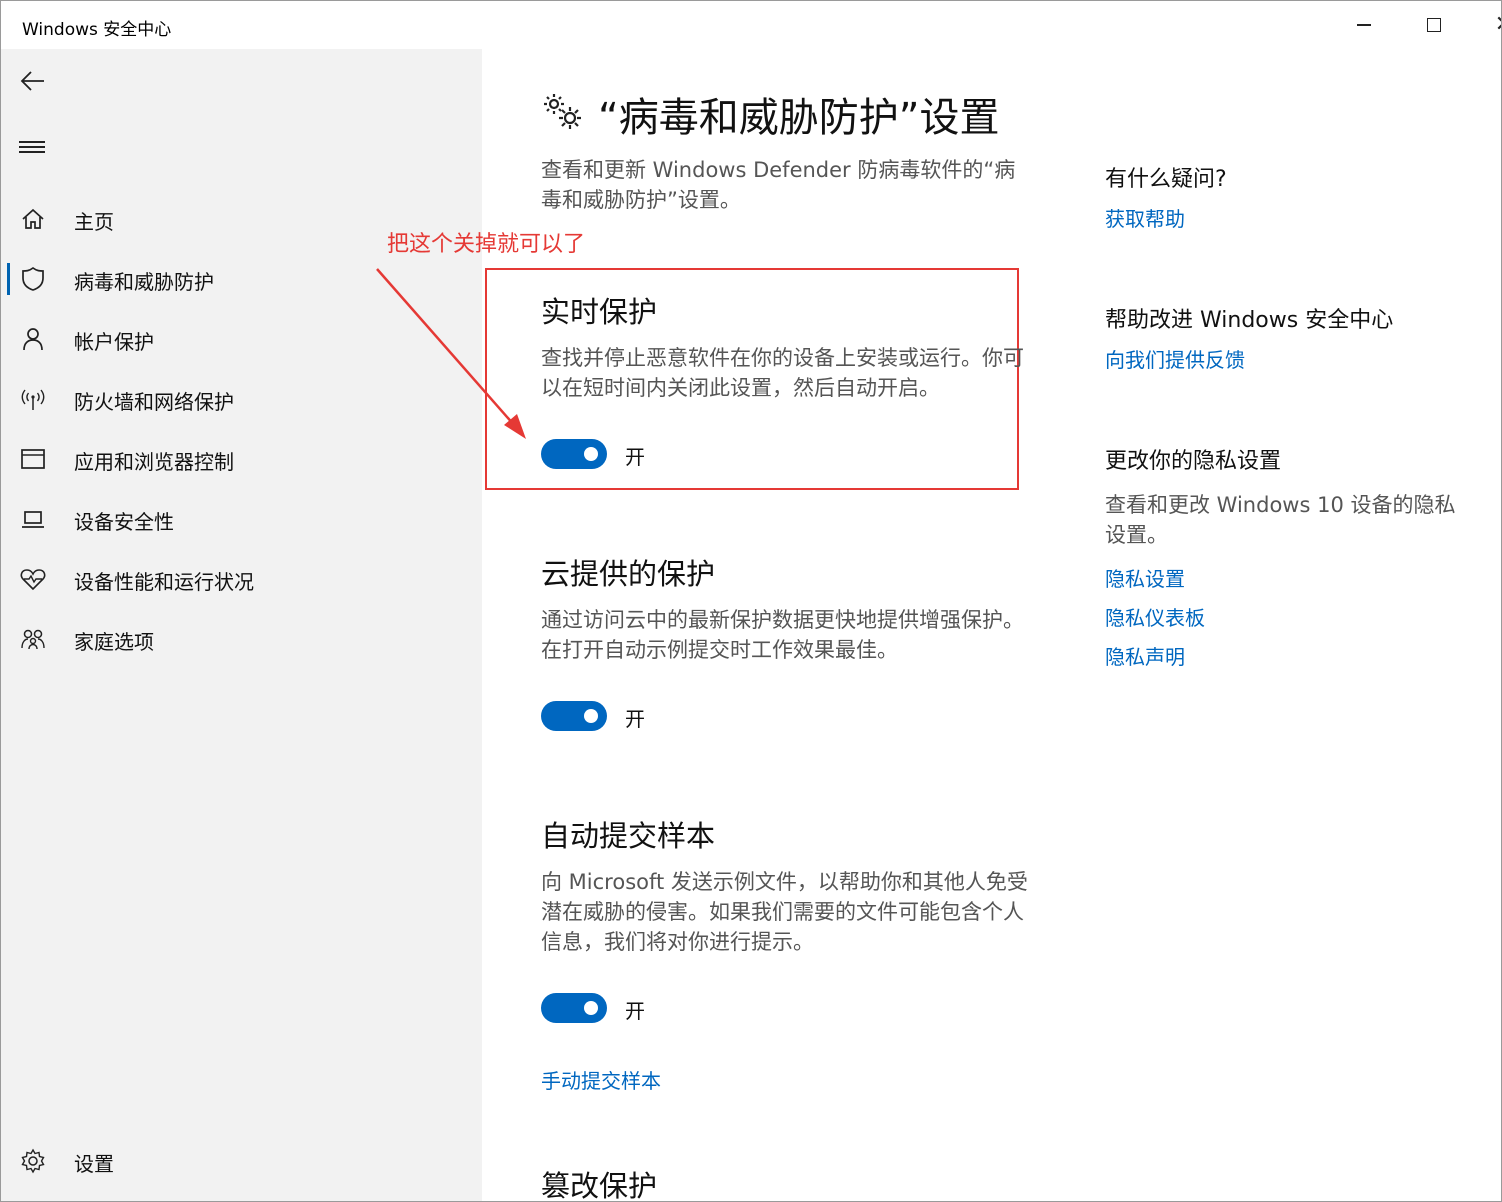  I want to click on heart-pulse-icon, so click(33, 580).